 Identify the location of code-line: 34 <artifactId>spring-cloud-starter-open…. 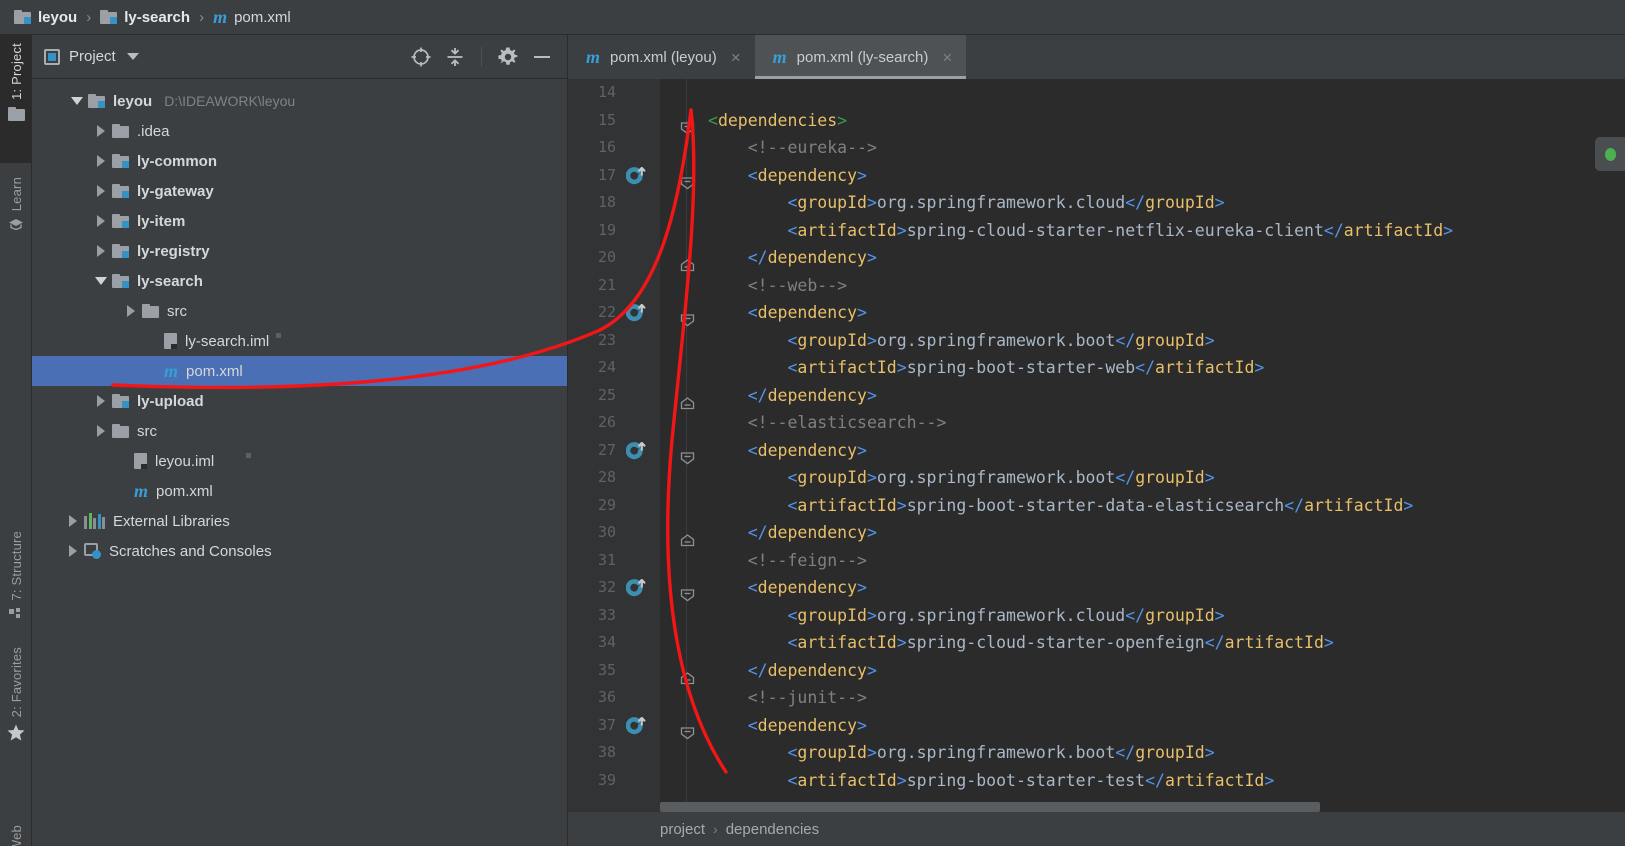
(1096, 643).